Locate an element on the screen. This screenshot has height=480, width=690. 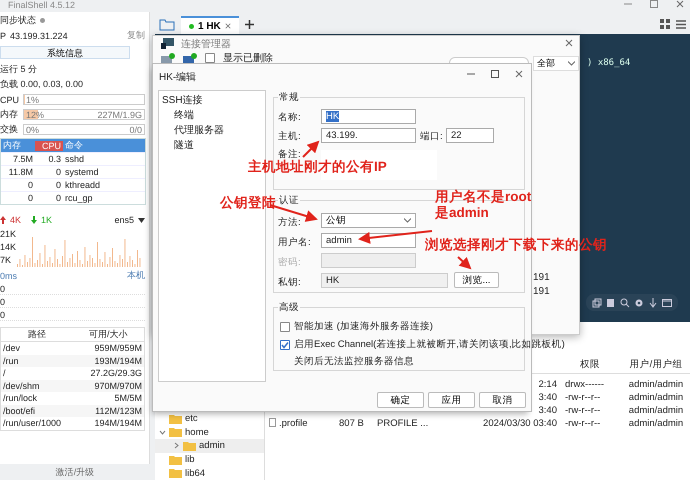
download-speed: 1K is located at coordinates (46, 220).